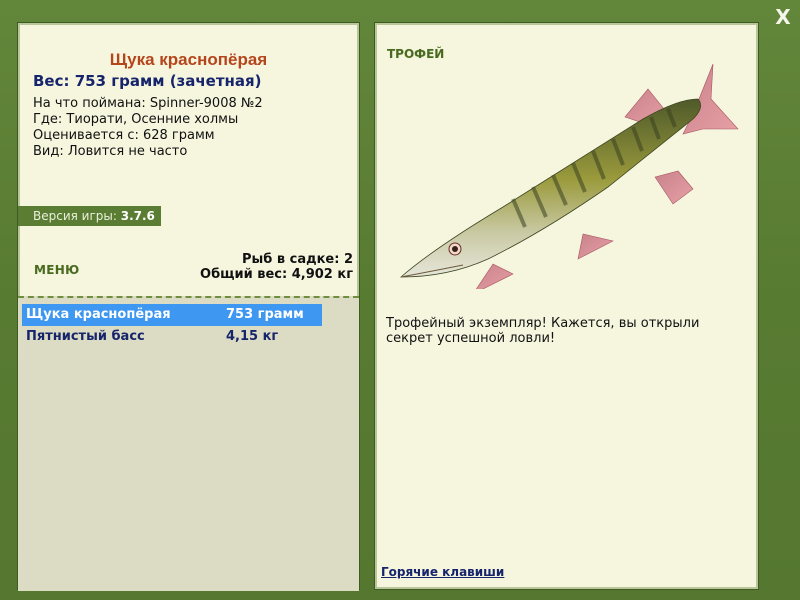  What do you see at coordinates (252, 336) in the screenshot?
I see `list-item-weight: 4,15 кг` at bounding box center [252, 336].